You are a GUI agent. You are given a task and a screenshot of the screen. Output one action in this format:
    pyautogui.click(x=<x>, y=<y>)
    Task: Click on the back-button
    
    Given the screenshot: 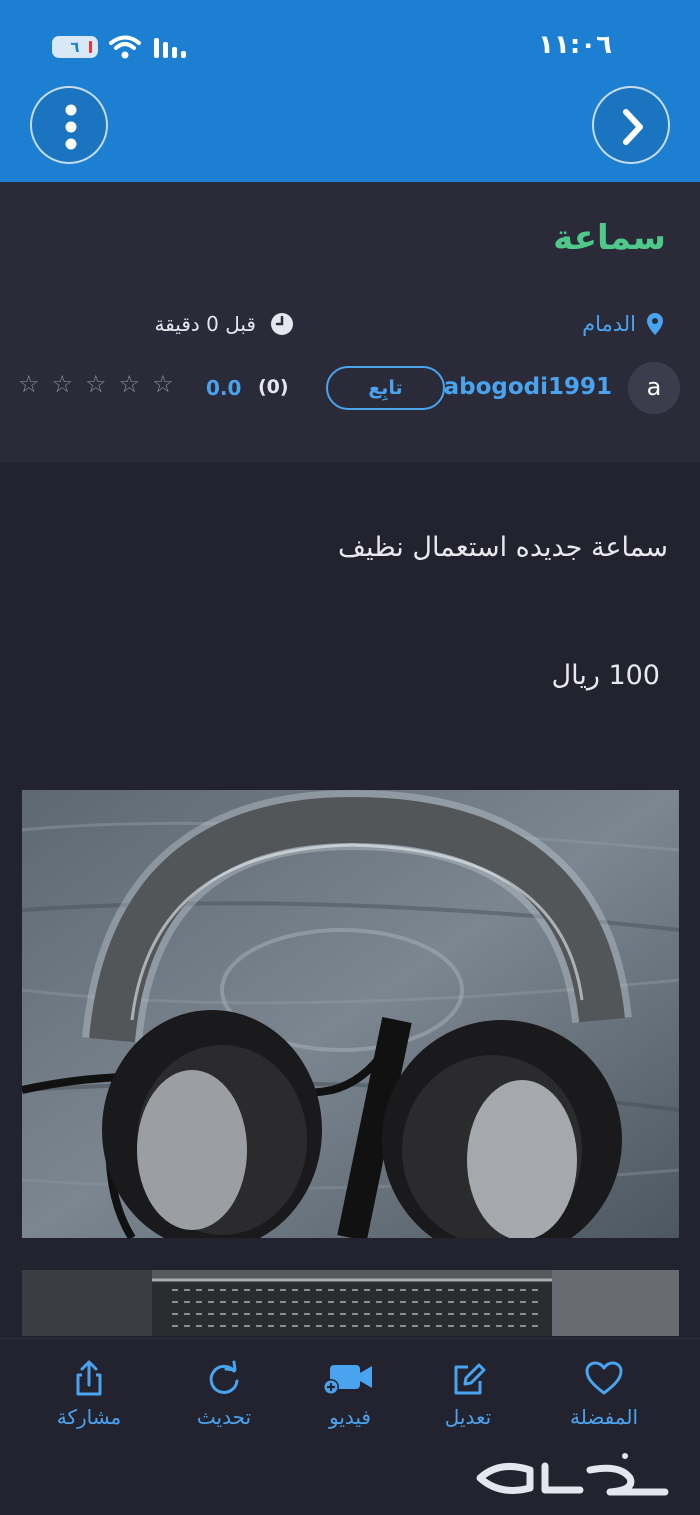 What is the action you would take?
    pyautogui.click(x=631, y=125)
    